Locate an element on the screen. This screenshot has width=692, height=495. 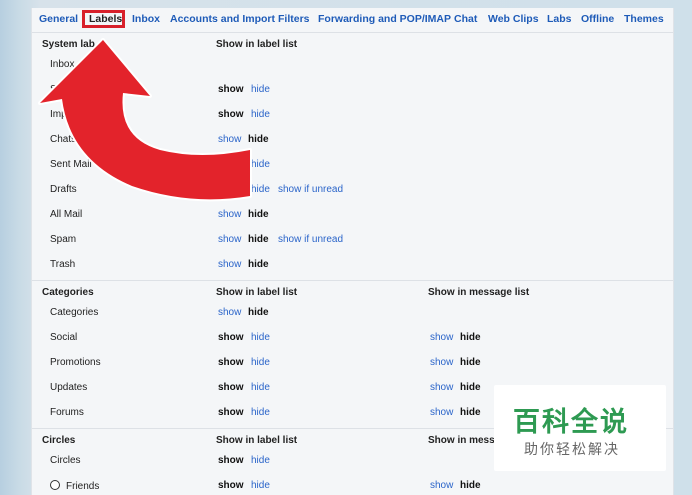
label-name: Circles is located at coordinates (65, 460).